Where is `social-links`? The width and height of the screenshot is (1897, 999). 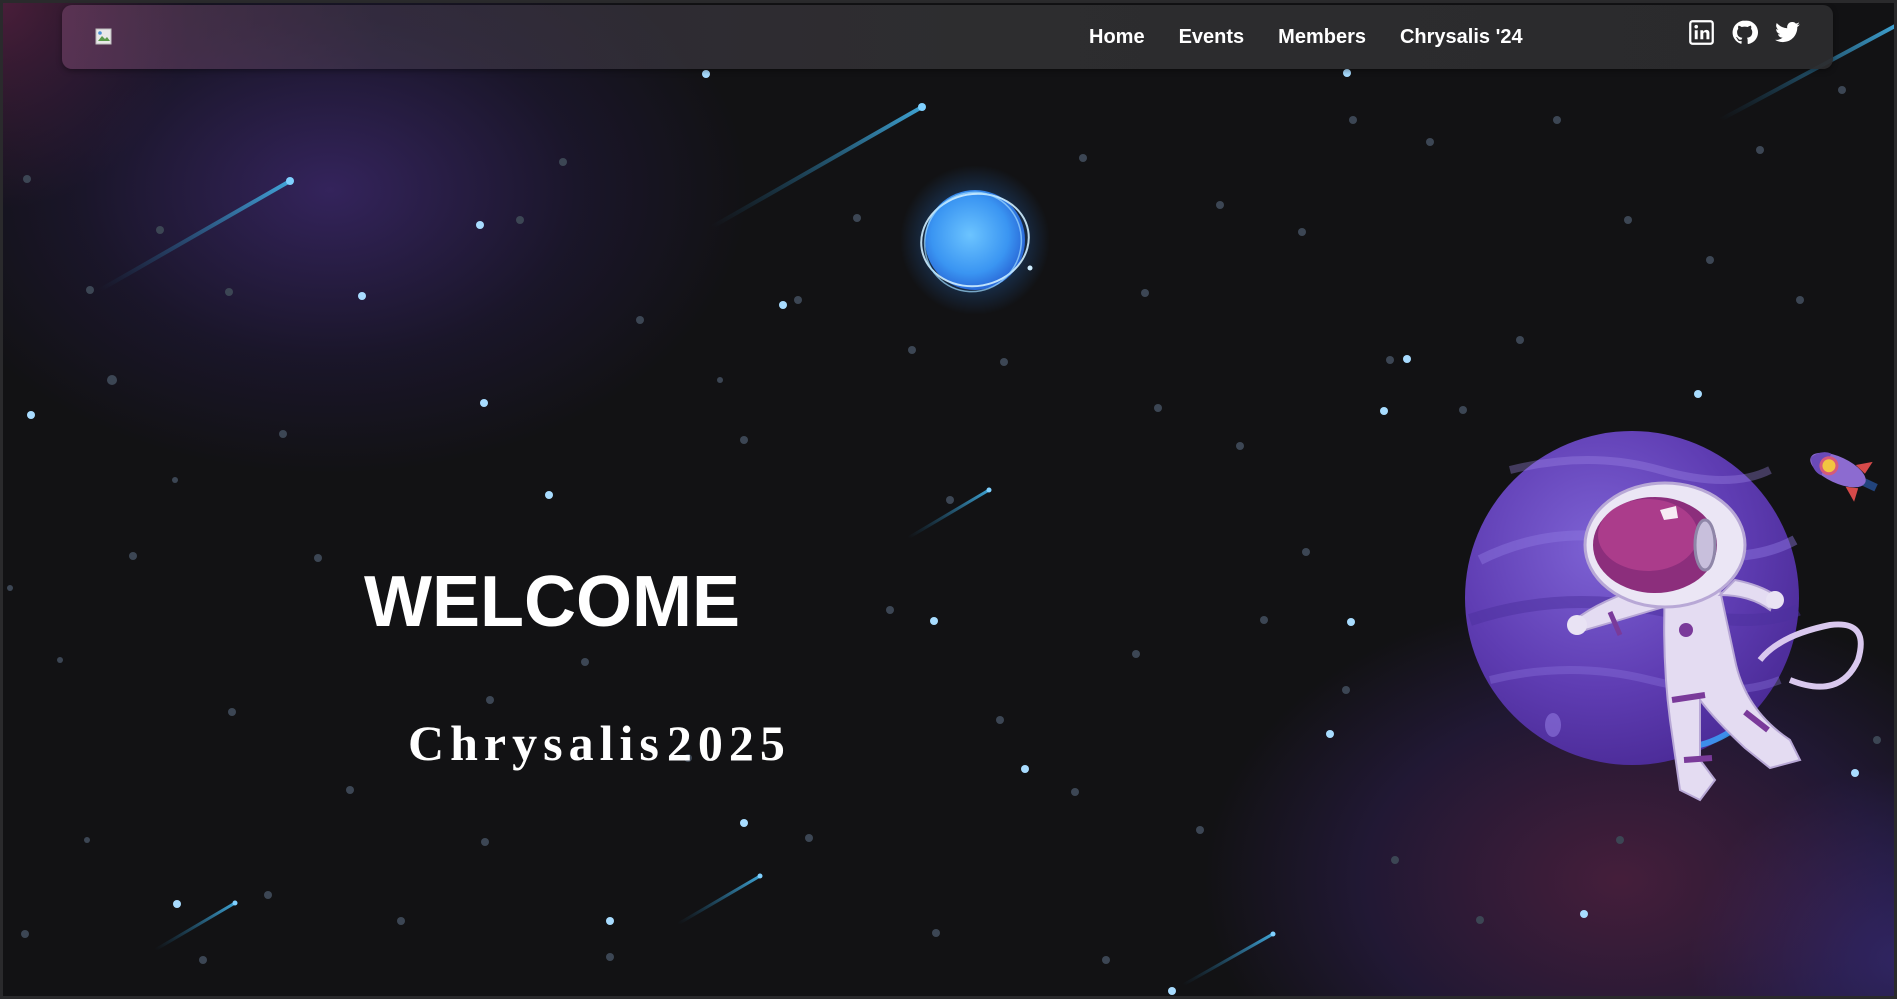
social-links is located at coordinates (1744, 32).